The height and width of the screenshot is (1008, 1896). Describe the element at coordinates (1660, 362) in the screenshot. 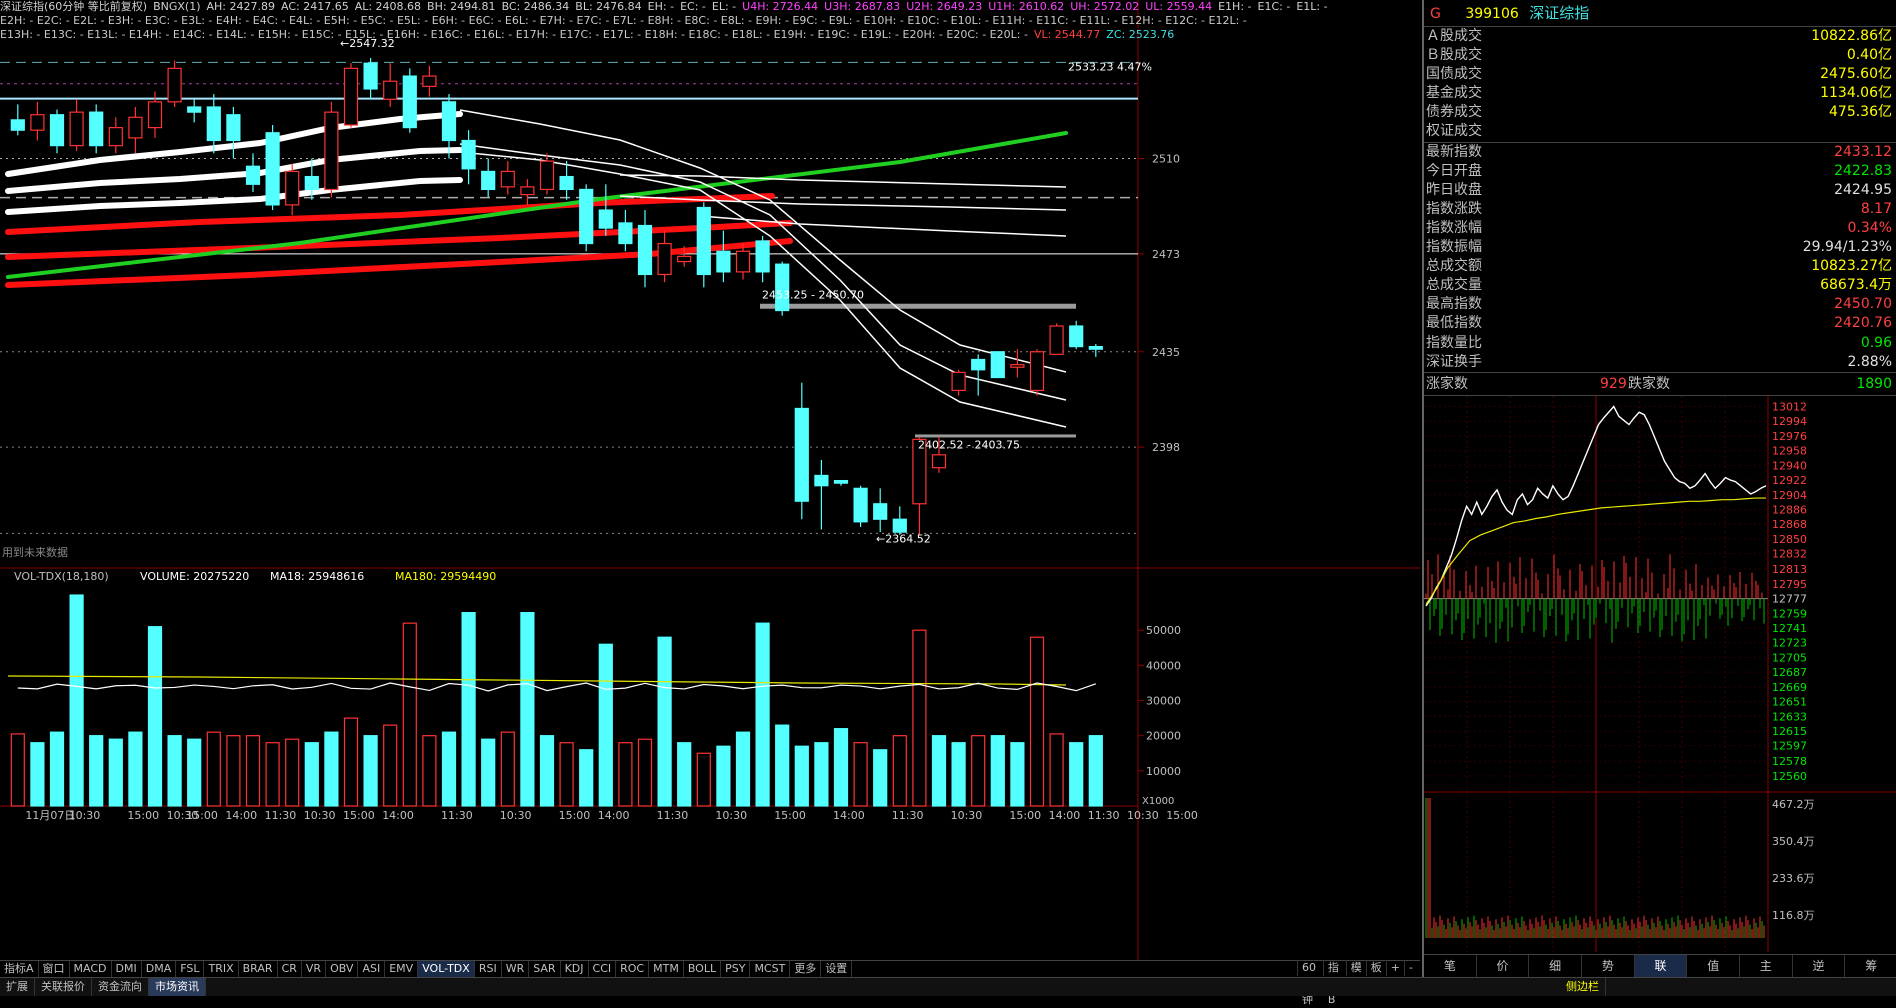

I see `stat-row: 深证换手 2.88%` at that location.